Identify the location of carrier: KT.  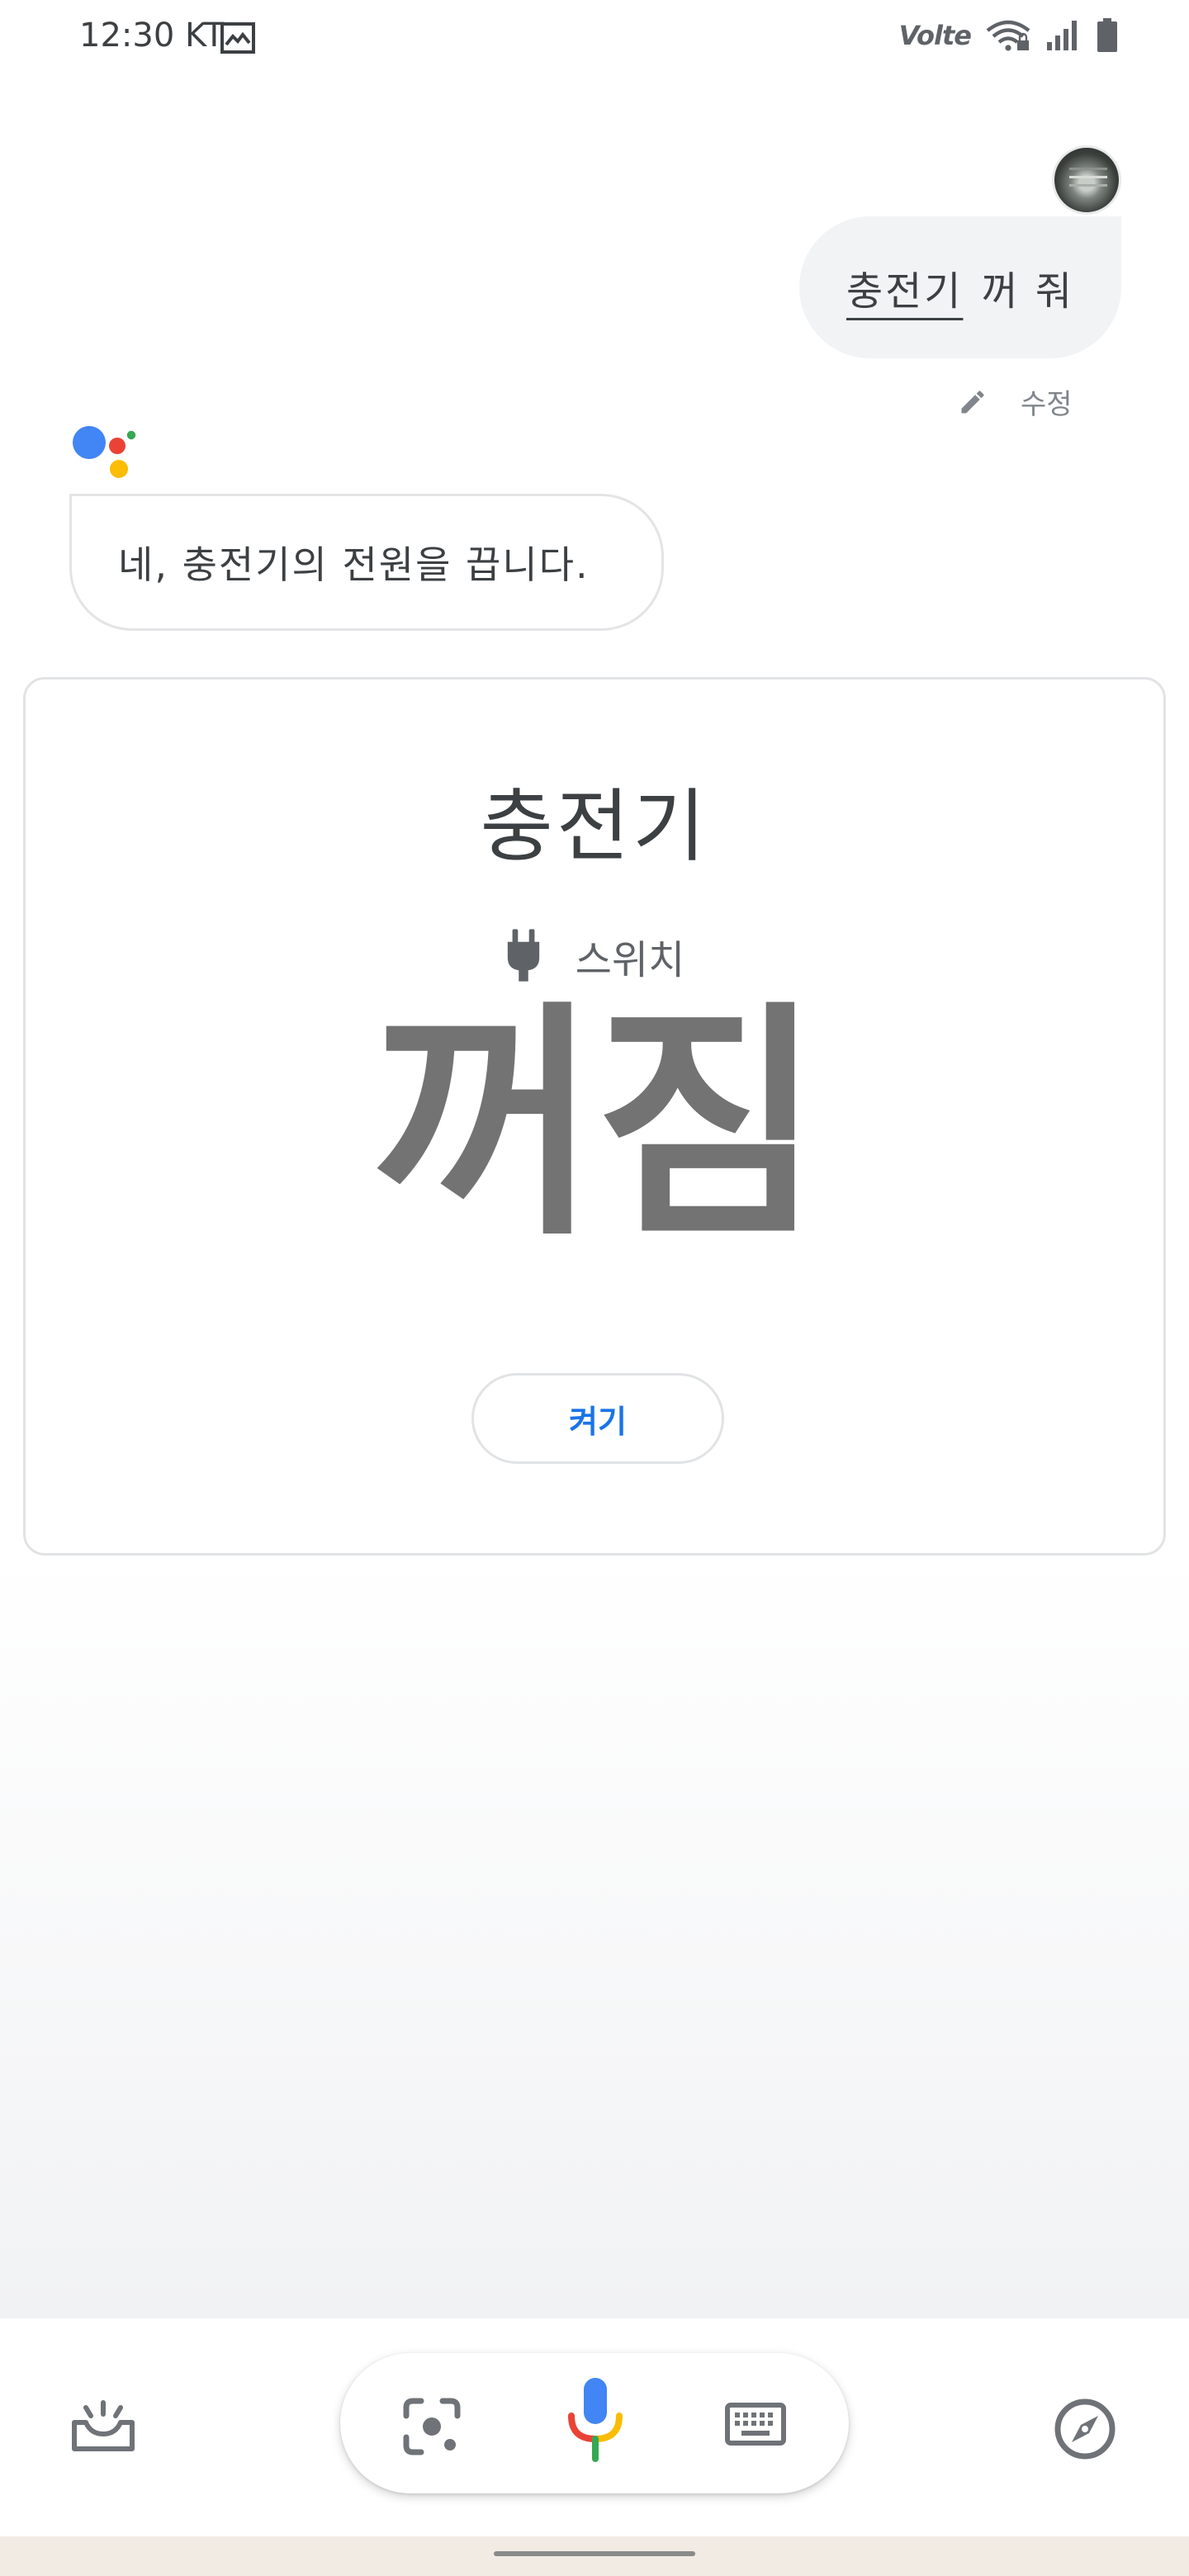
(205, 35).